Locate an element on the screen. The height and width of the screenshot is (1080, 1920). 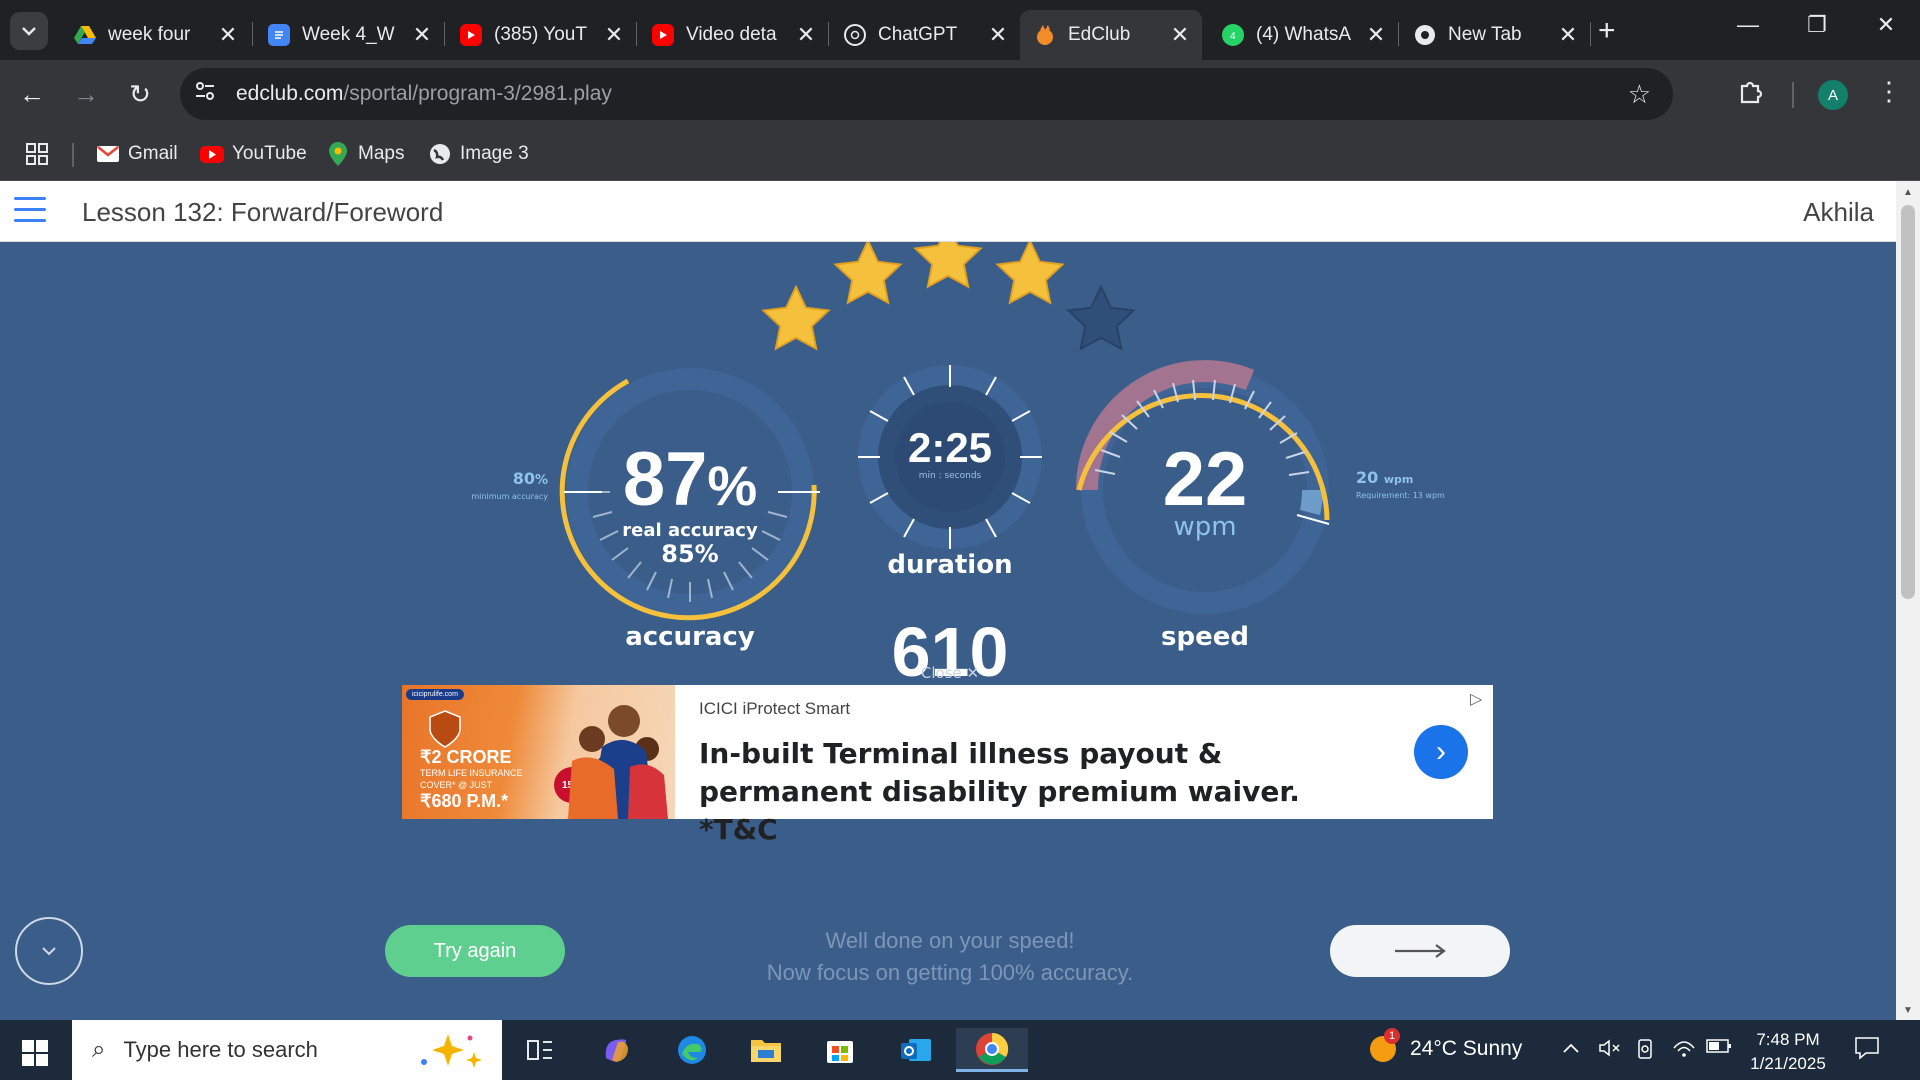
sparkle-icon is located at coordinates (451, 1051).